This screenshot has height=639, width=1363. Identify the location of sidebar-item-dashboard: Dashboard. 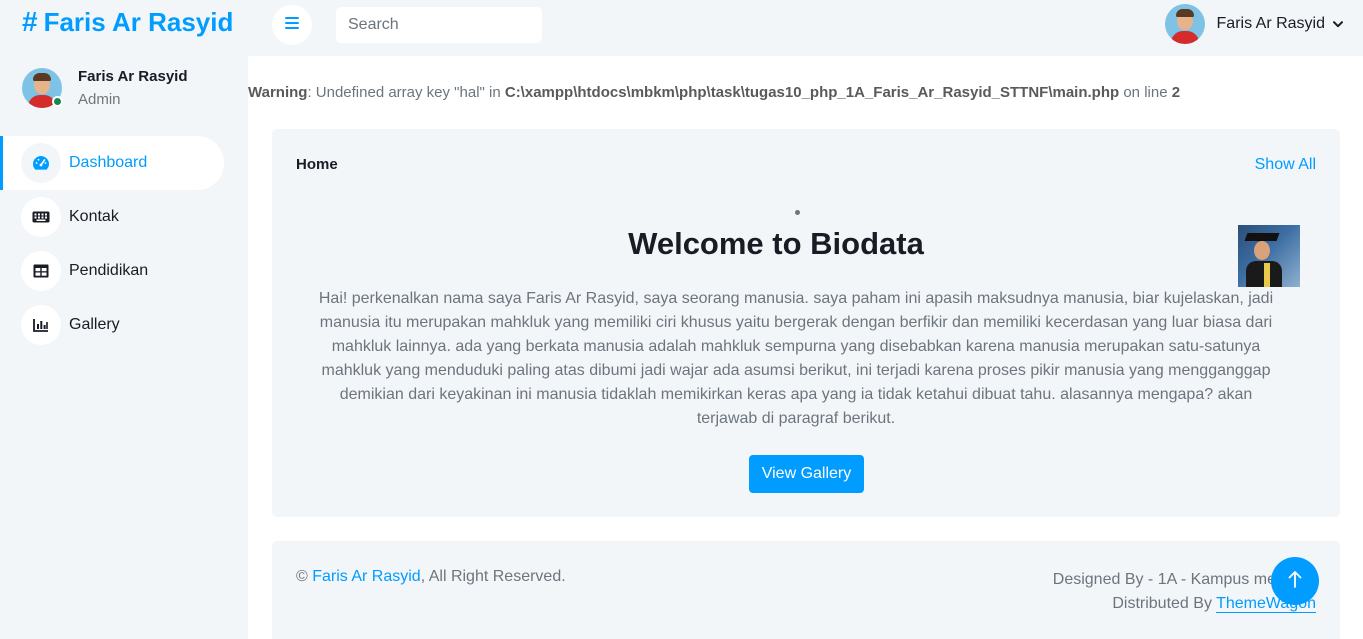
(112, 163).